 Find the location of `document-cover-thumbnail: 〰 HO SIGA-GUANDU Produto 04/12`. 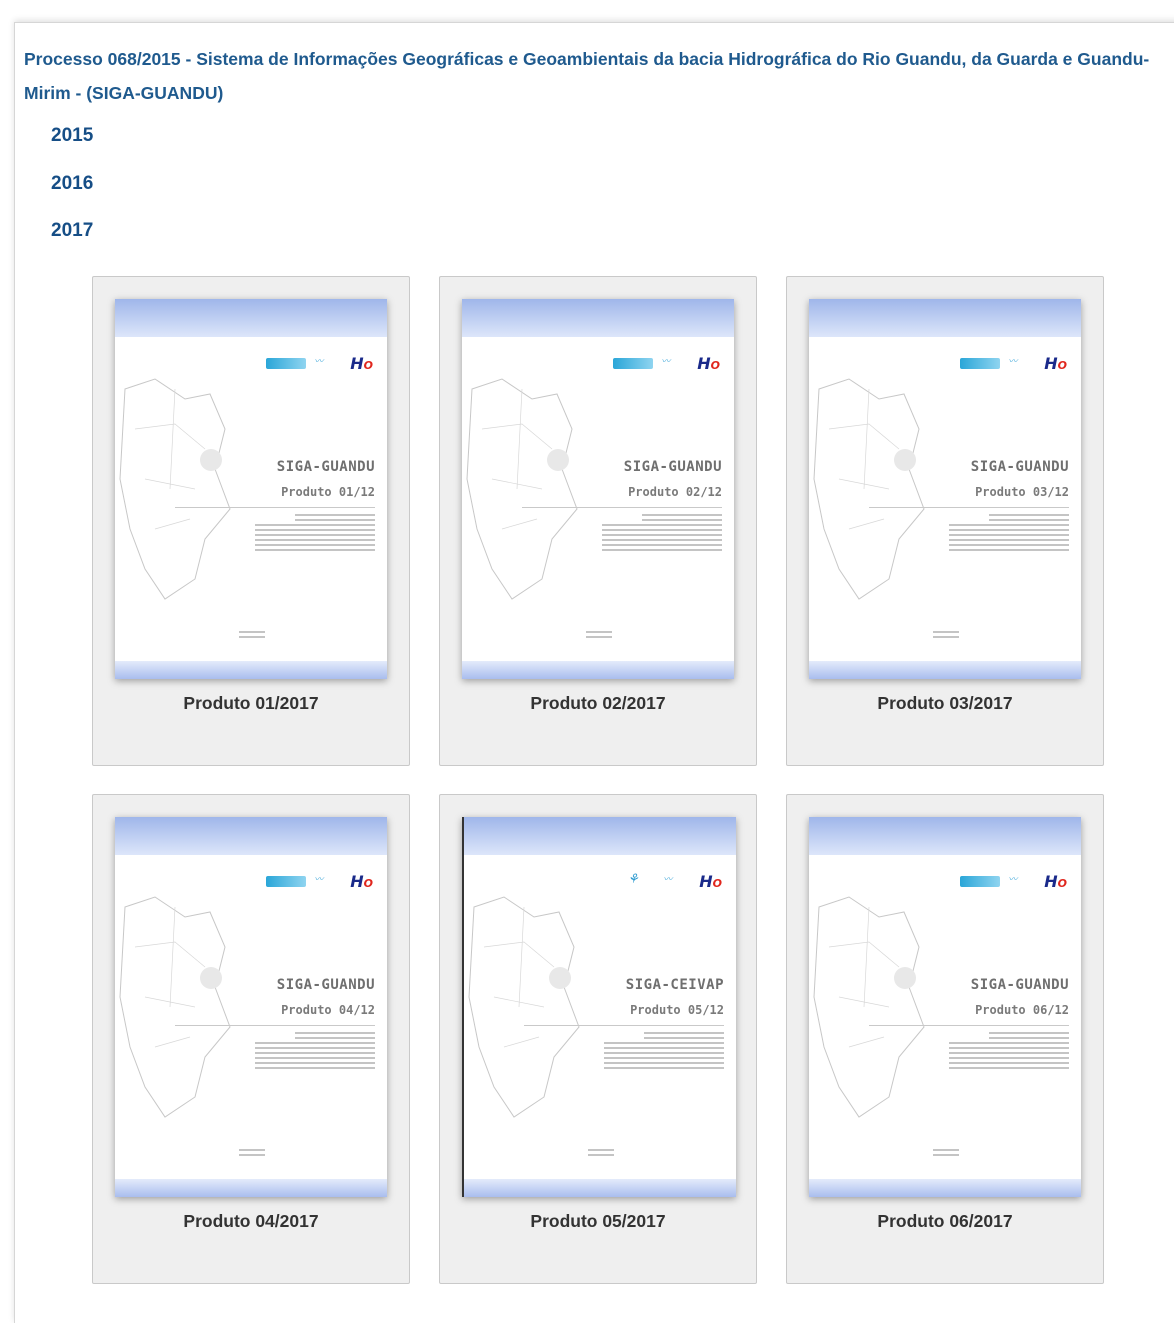

document-cover-thumbnail: 〰 HO SIGA-GUANDU Produto 04/12 is located at coordinates (251, 1007).